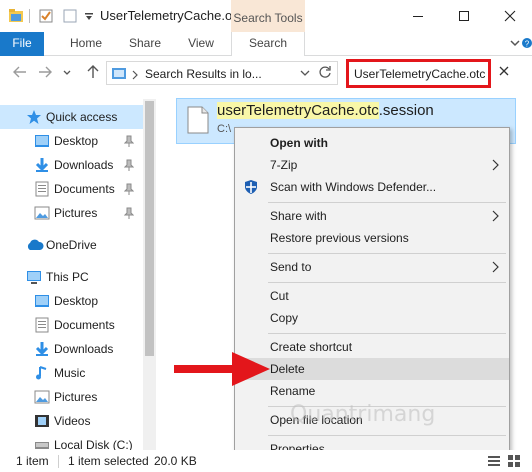  What do you see at coordinates (71, 189) in the screenshot?
I see `nav-item-documents-pinned: Documents` at bounding box center [71, 189].